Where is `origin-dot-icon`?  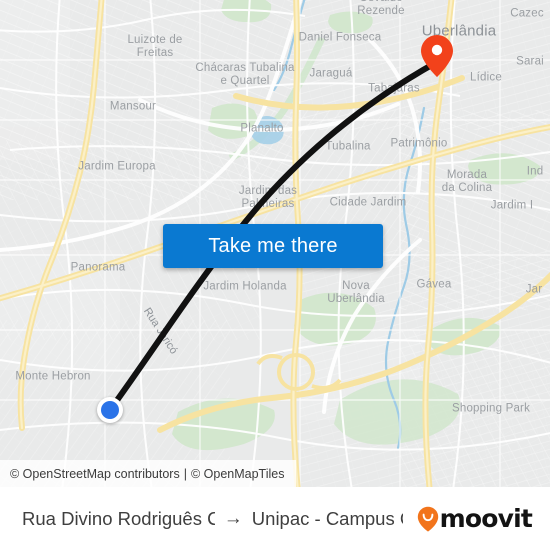 origin-dot-icon is located at coordinates (110, 410).